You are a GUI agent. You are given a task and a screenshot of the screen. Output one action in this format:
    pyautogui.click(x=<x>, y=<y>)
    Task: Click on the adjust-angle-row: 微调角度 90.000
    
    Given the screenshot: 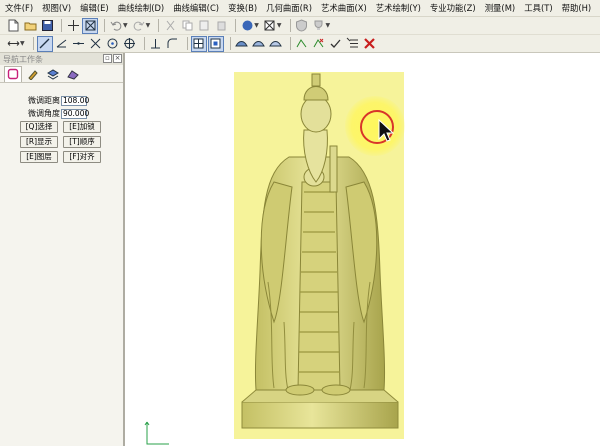 What is the action you would take?
    pyautogui.click(x=58, y=113)
    